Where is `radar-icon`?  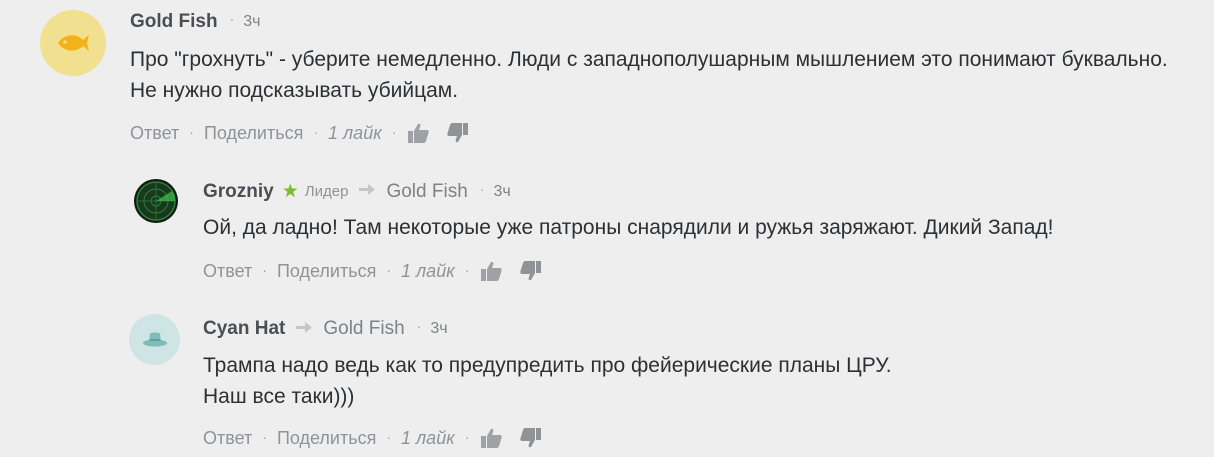 radar-icon is located at coordinates (156, 201).